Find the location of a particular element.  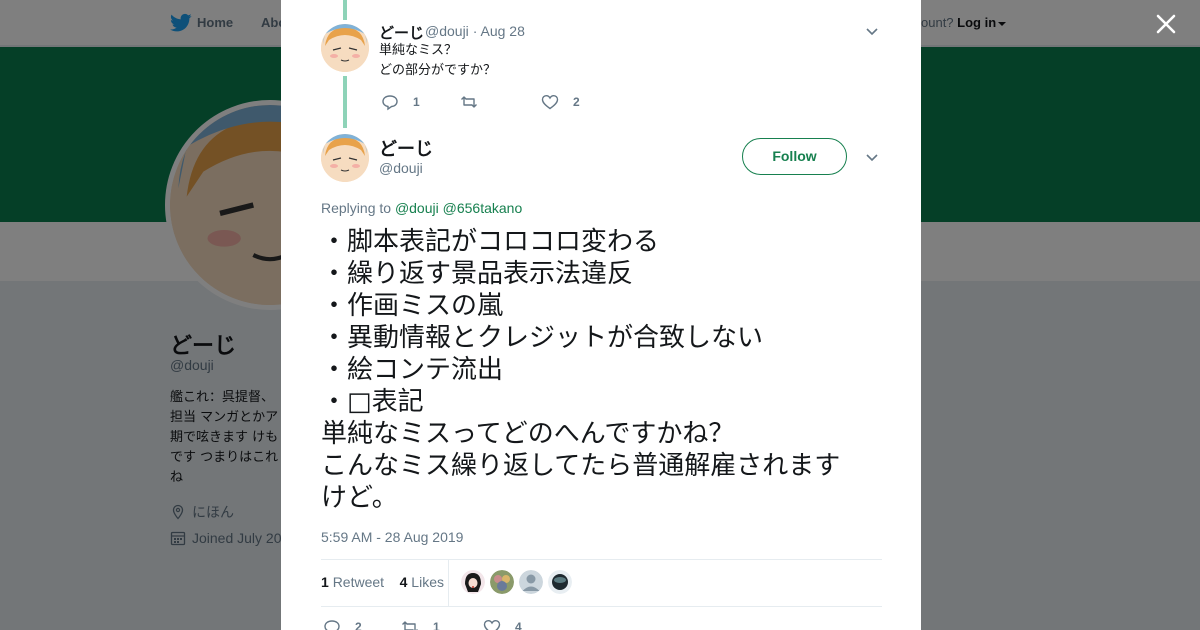

tweet-line: ・□表記 is located at coordinates (372, 402).